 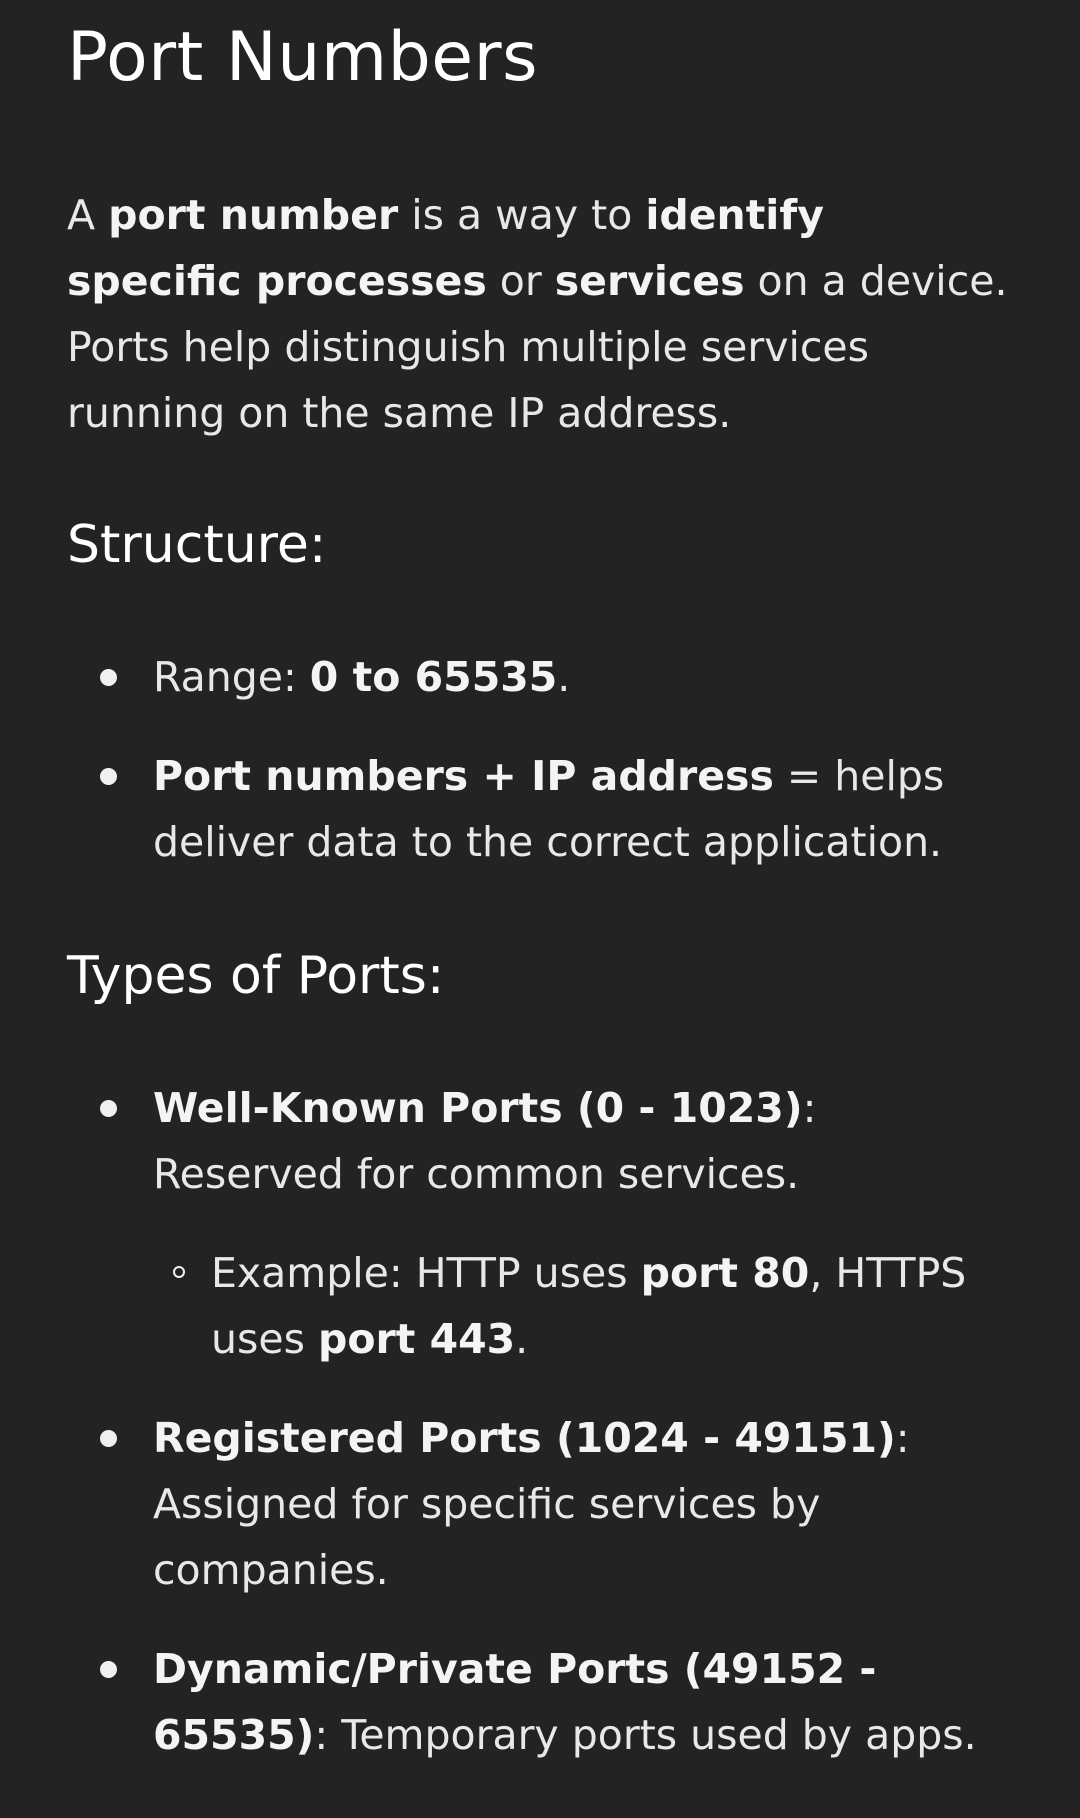 I want to click on example-text: ., so click(x=522, y=1339).